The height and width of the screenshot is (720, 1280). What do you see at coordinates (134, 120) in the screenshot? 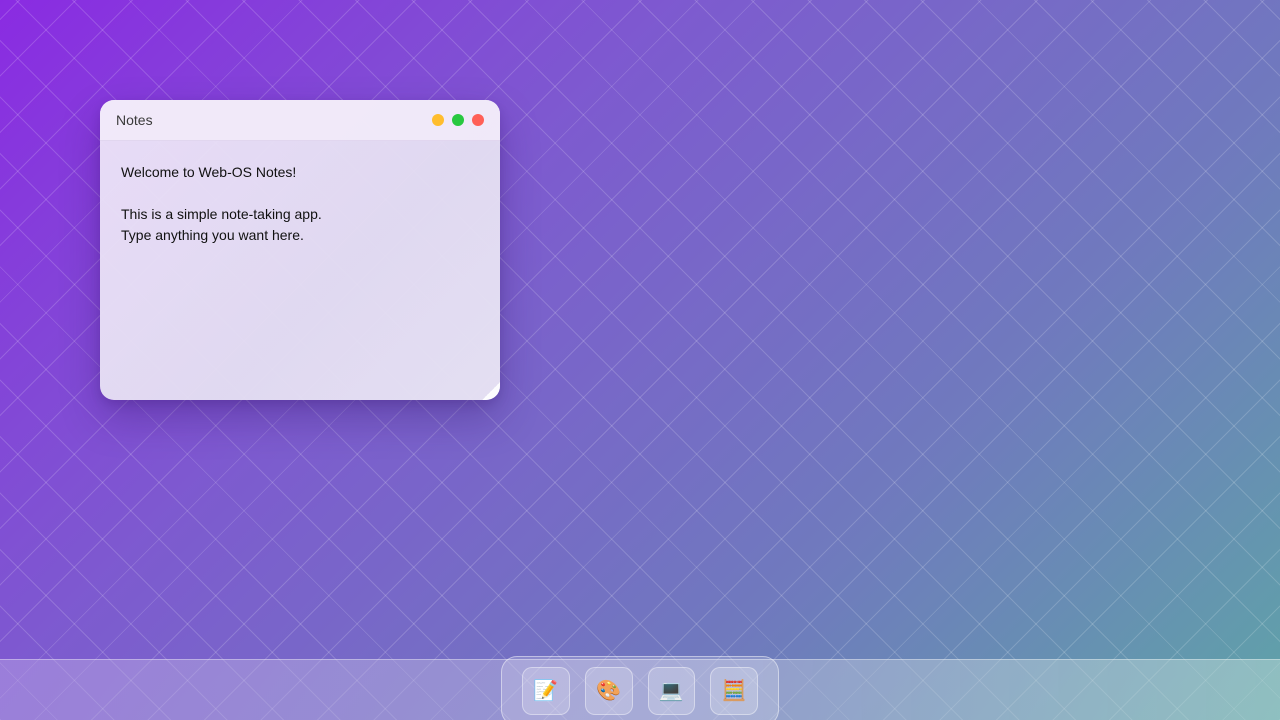
I see `window-title: Notes` at bounding box center [134, 120].